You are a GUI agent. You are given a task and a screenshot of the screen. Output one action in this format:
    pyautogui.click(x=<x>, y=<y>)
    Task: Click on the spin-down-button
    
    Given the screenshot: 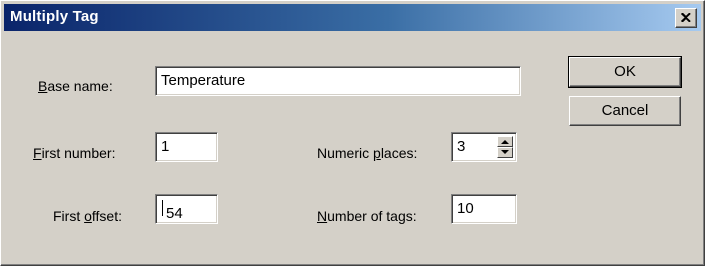 What is the action you would take?
    pyautogui.click(x=505, y=152)
    